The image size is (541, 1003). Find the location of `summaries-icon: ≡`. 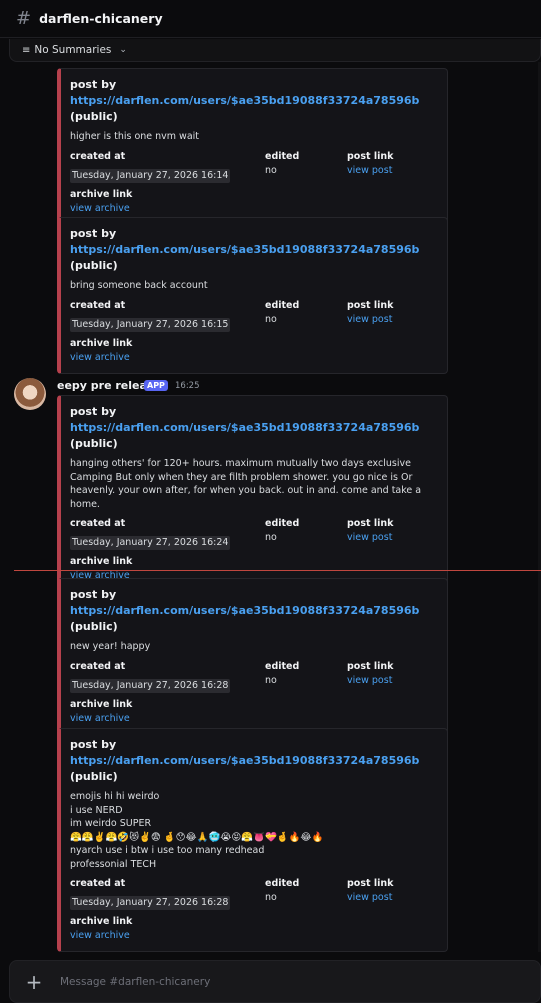

summaries-icon: ≡ is located at coordinates (26, 50).